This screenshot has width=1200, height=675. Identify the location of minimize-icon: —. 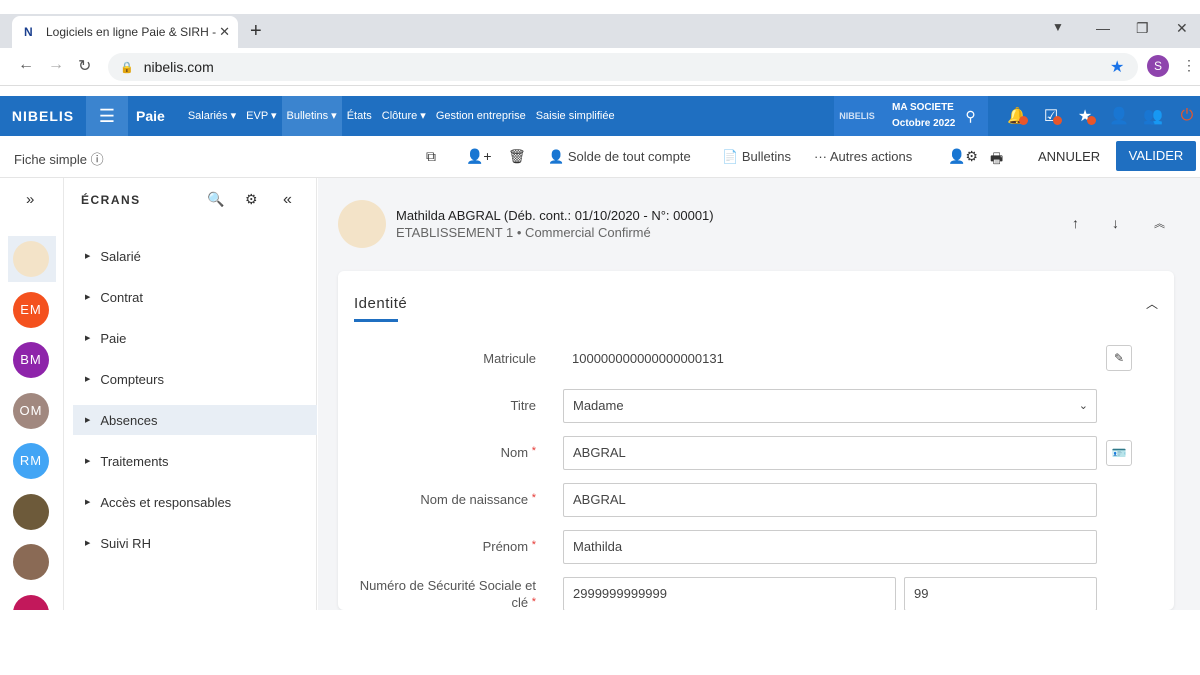
(1103, 28).